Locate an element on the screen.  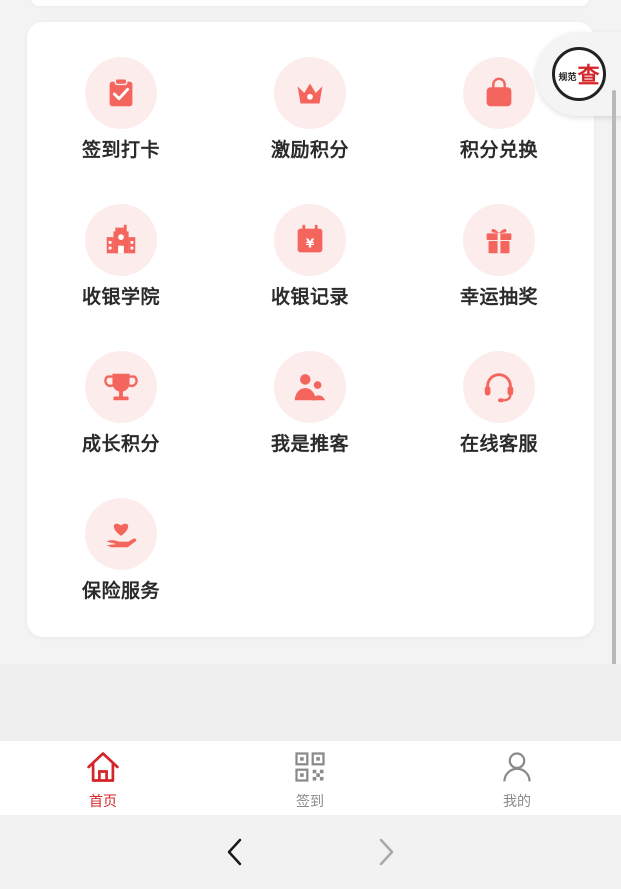
chevron-right-icon is located at coordinates (386, 852).